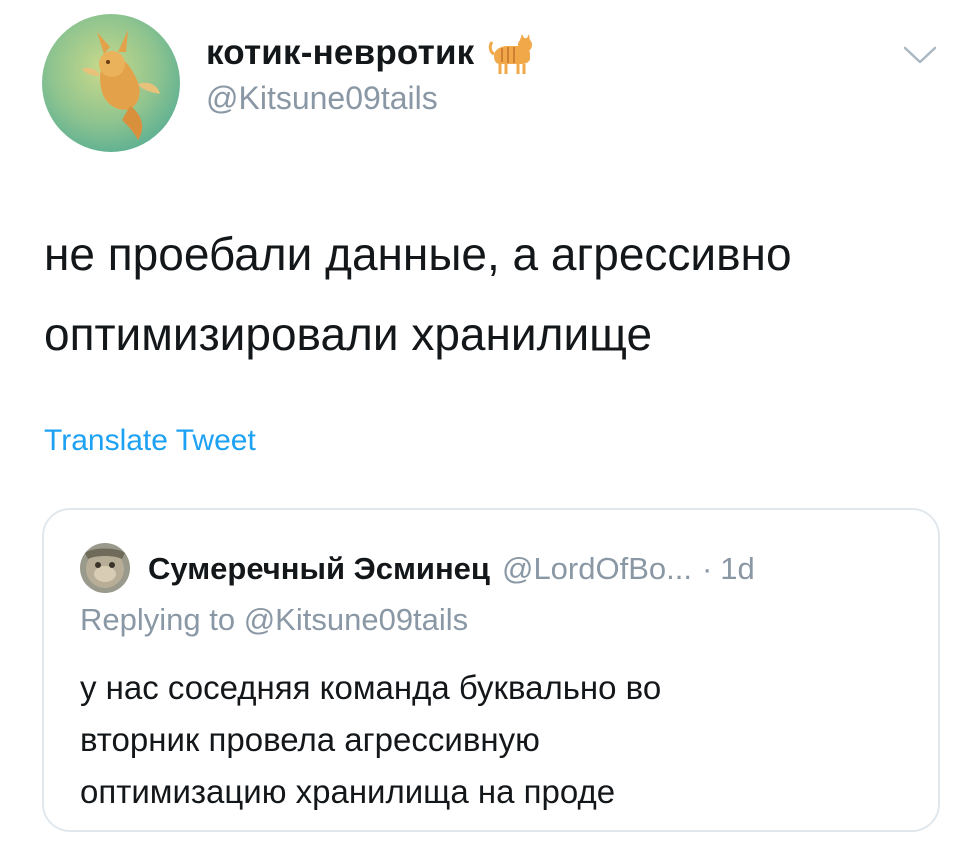 The image size is (960, 841). Describe the element at coordinates (418, 254) in the screenshot. I see `tweet-text-line: не проебали данные, а агрессивно` at that location.